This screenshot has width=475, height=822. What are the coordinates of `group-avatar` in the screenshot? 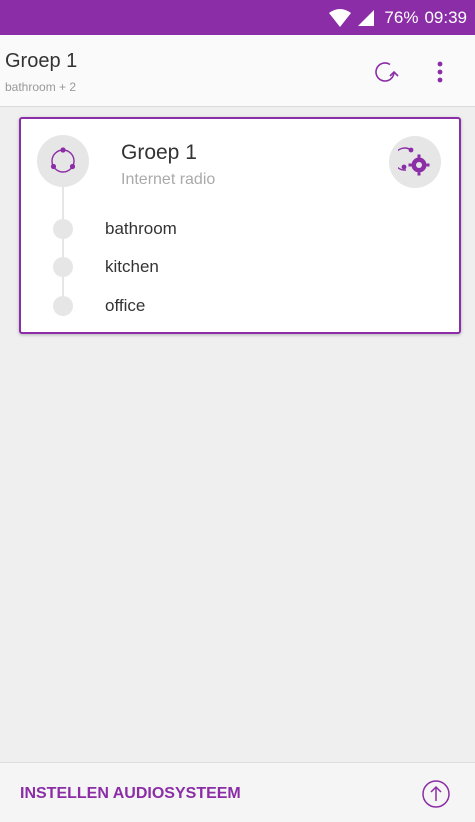 It's located at (63, 161).